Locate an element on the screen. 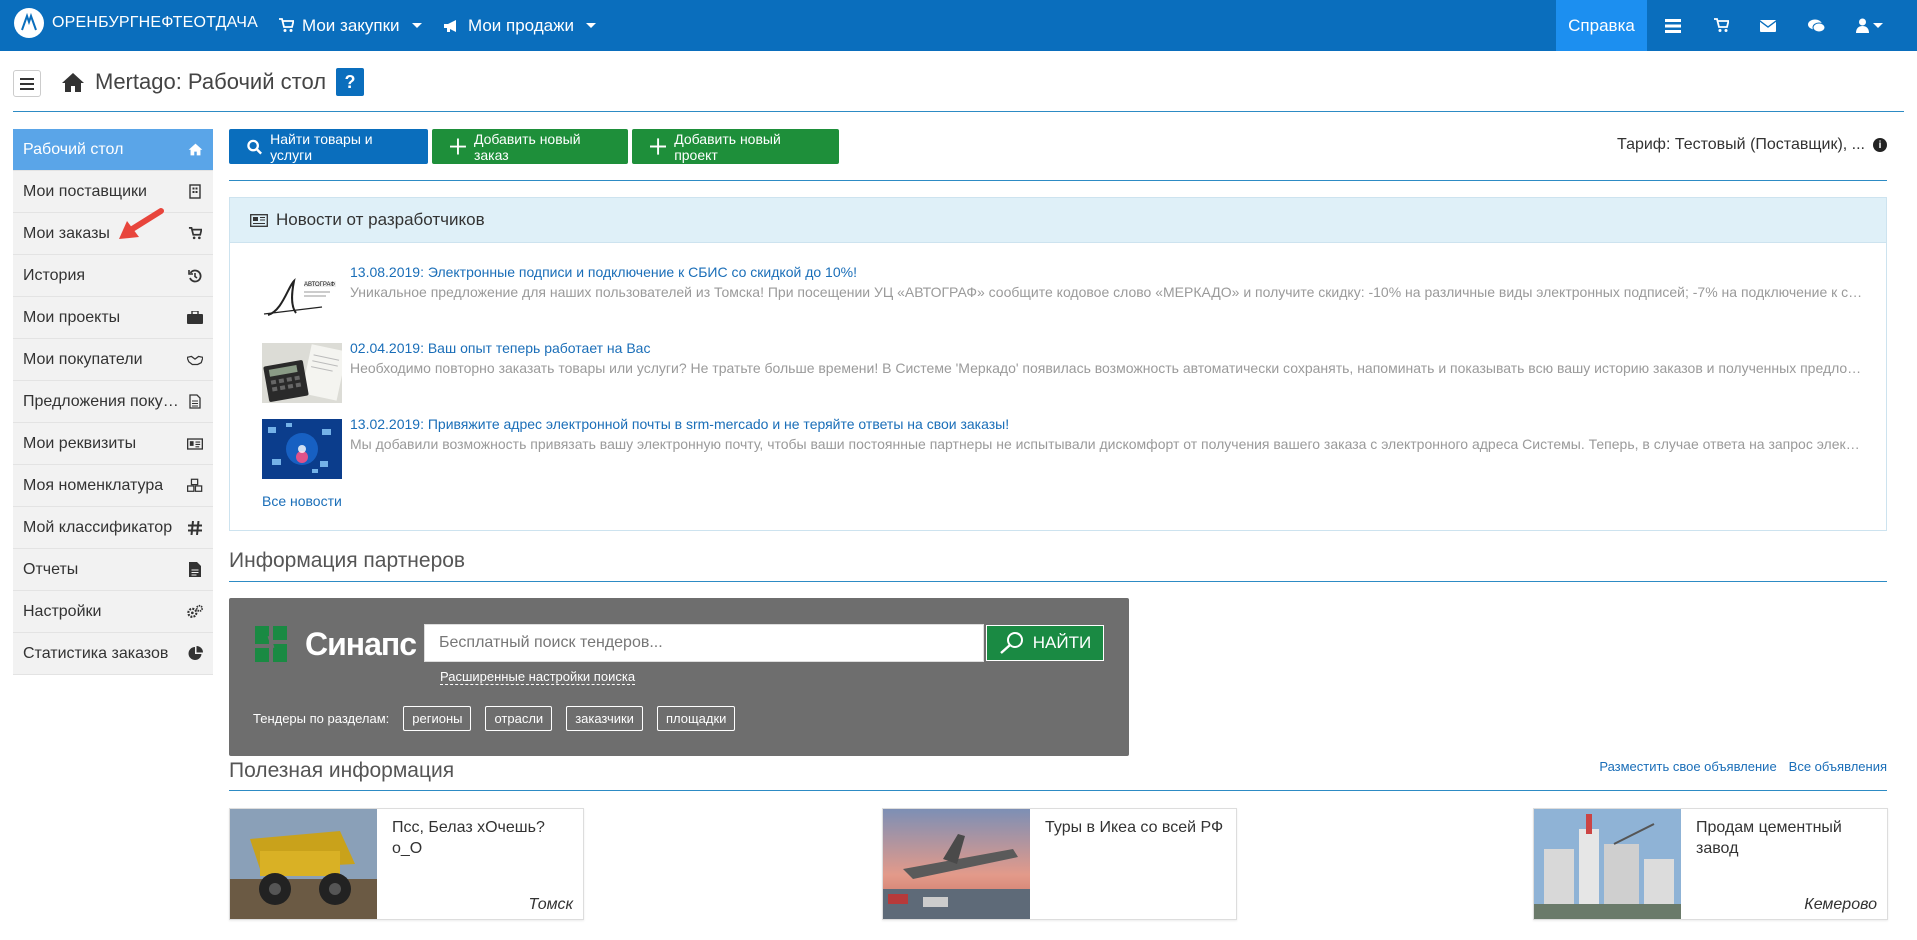  add-project-button: Добавить новый проект is located at coordinates (735, 146).